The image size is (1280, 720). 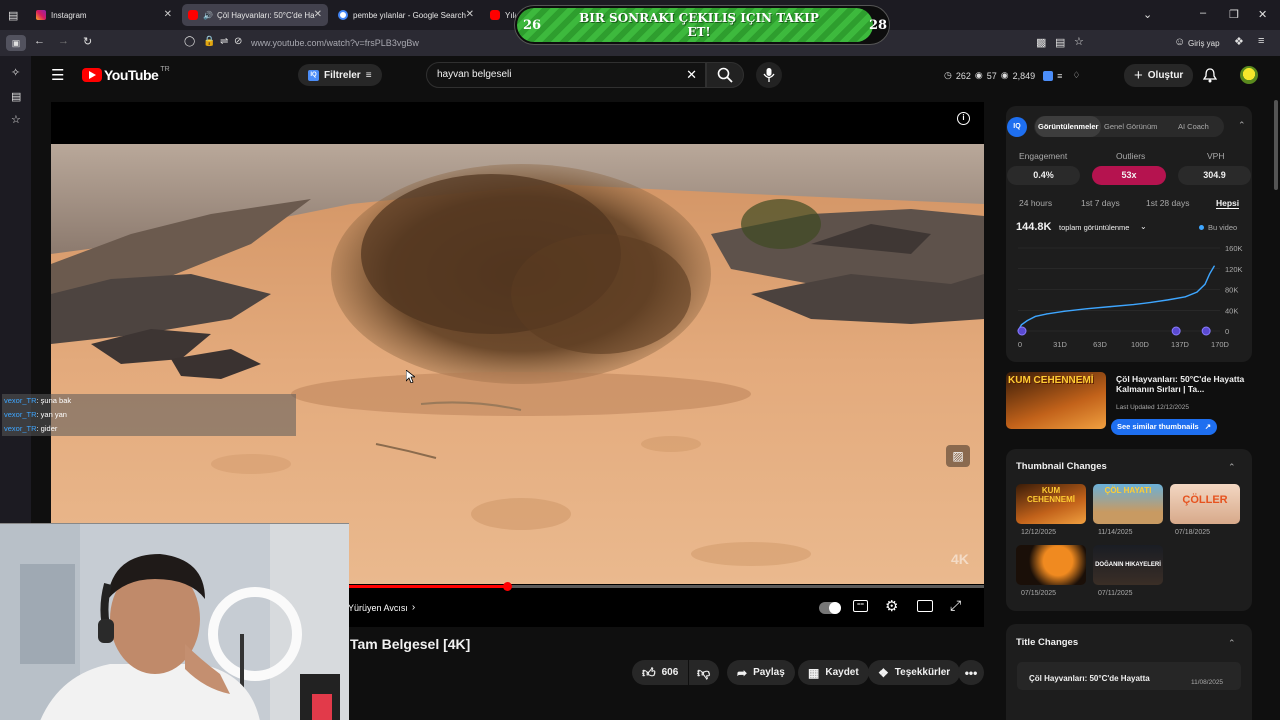 What do you see at coordinates (1056, 400) in the screenshot?
I see `similar-thumbnail: KUM CEHENNEMİ` at bounding box center [1056, 400].